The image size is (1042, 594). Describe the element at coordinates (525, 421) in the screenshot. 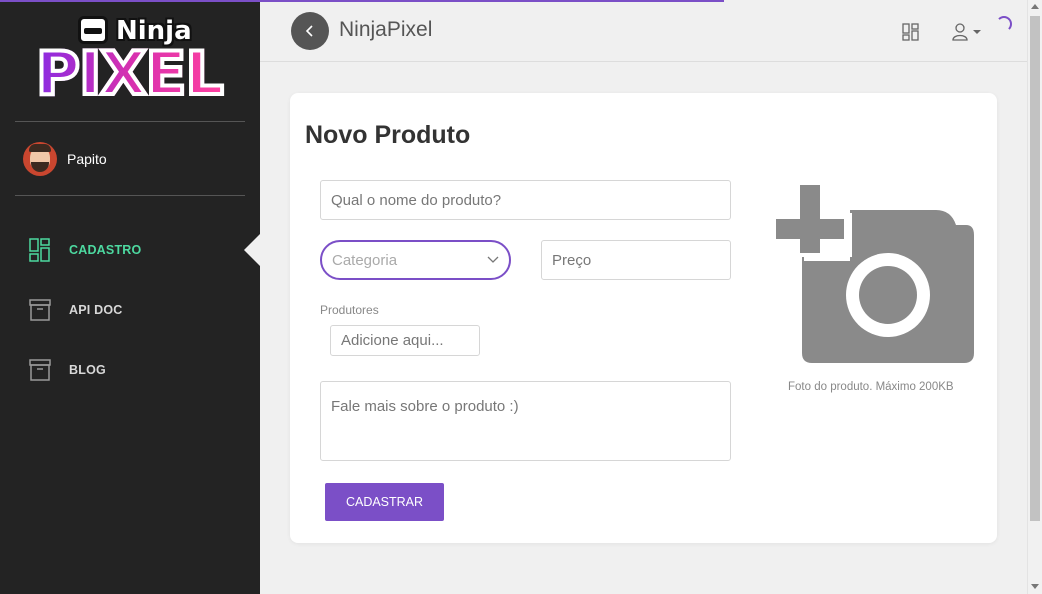

I see `description-textarea: Fale mais sobre o produto :)` at that location.